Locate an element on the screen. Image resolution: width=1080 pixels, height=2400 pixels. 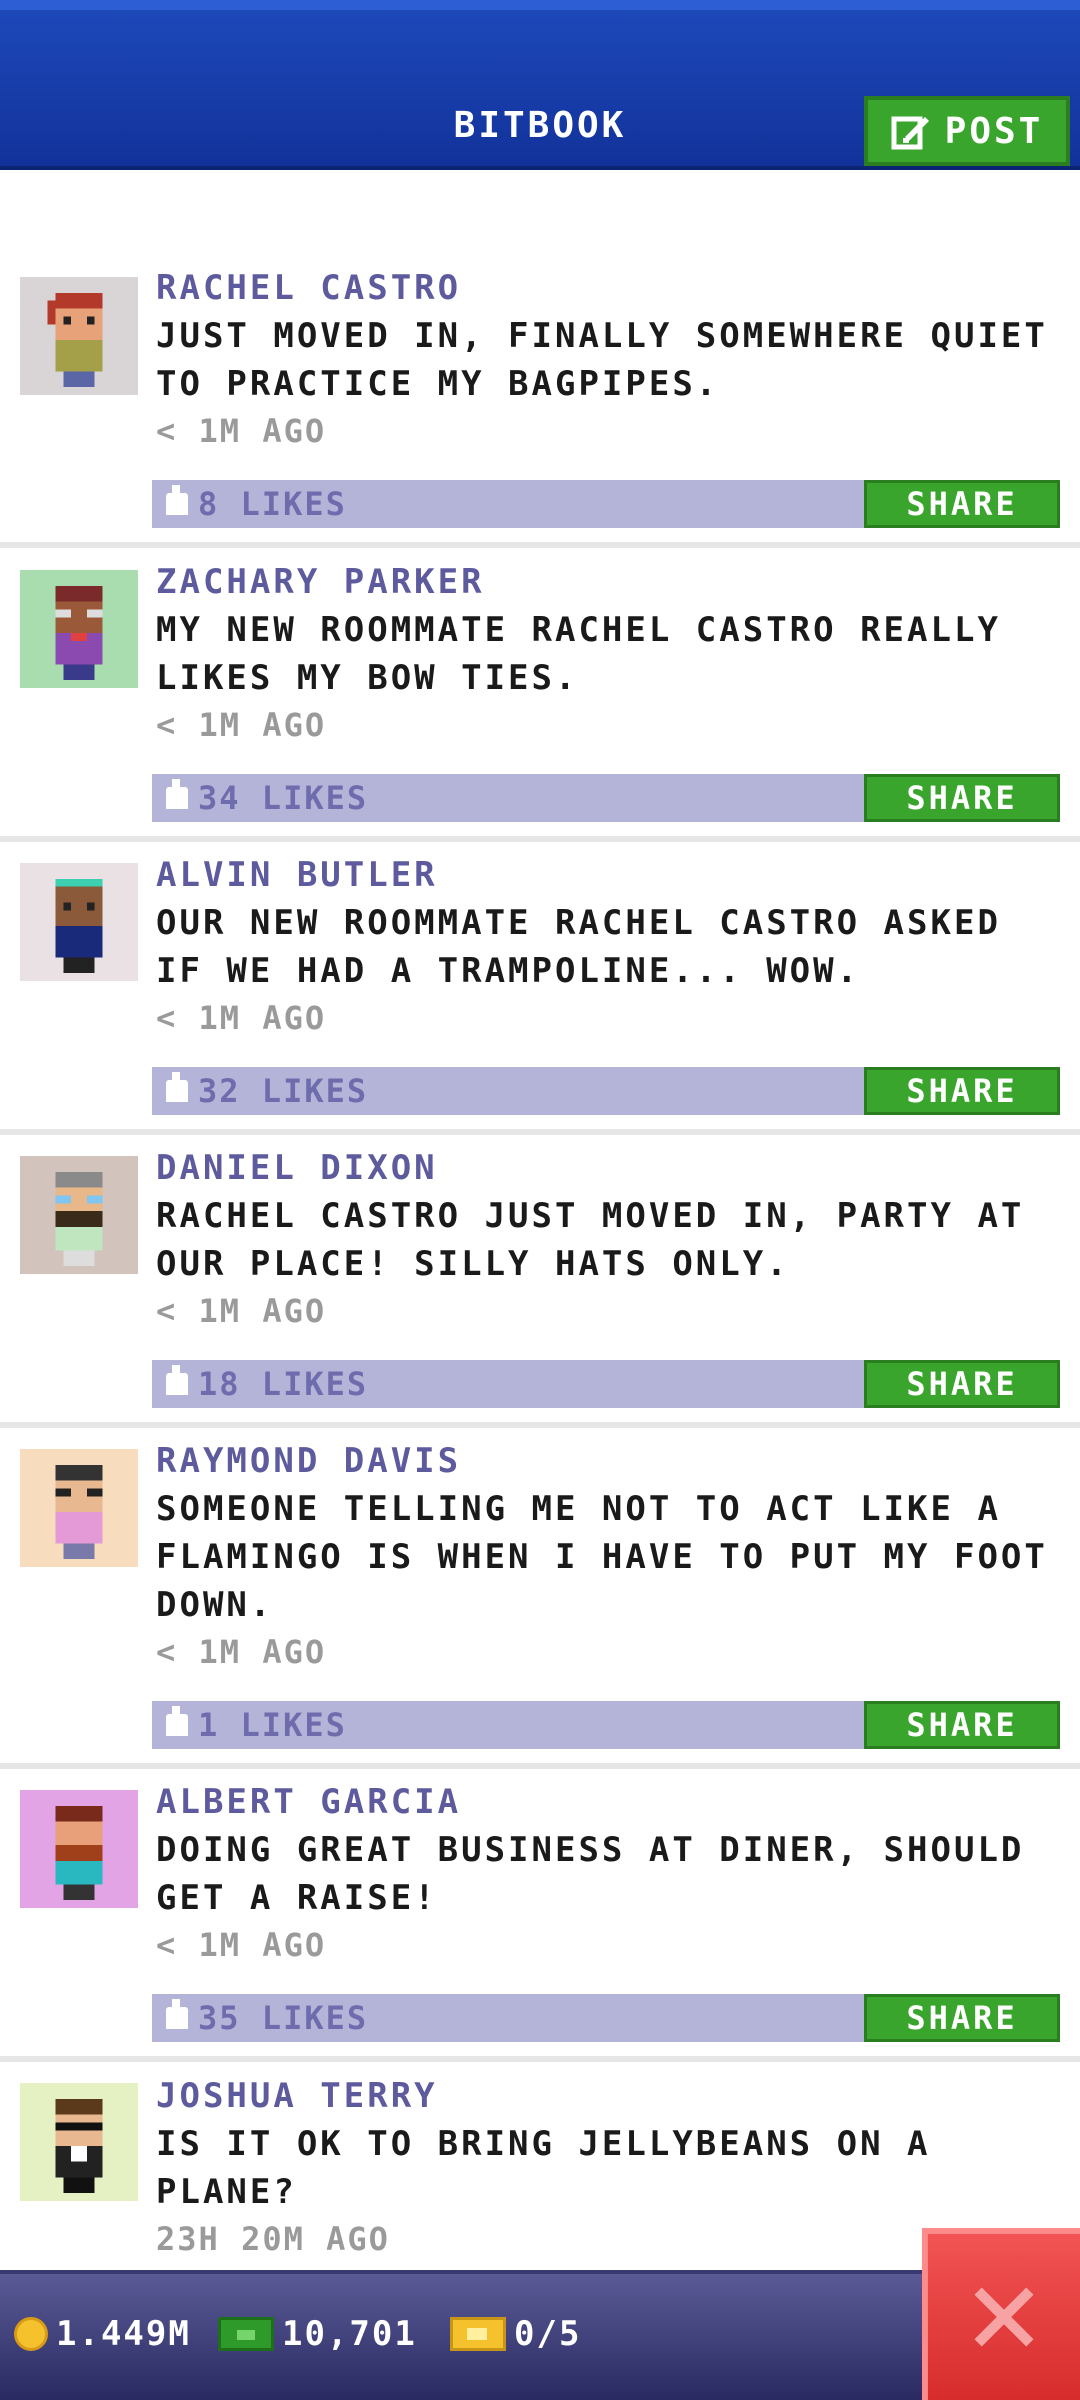
likes-bar: 18 LIKES is located at coordinates (508, 1384).